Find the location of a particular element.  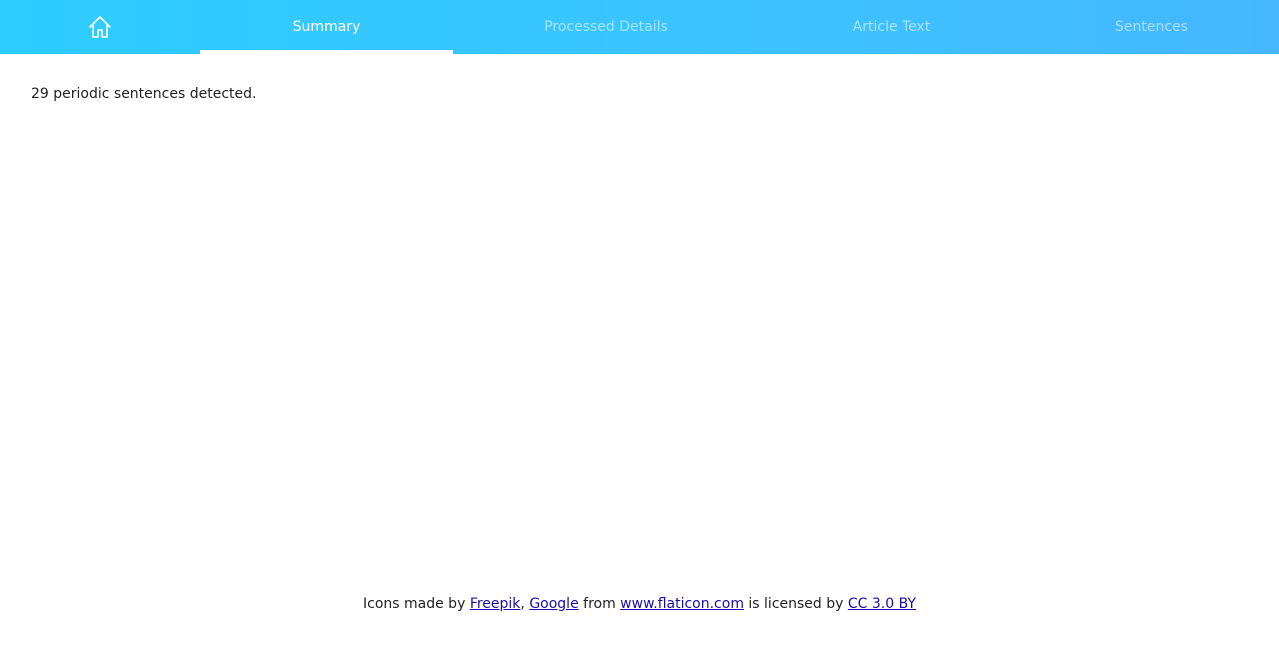

google-link: Google is located at coordinates (553, 604).